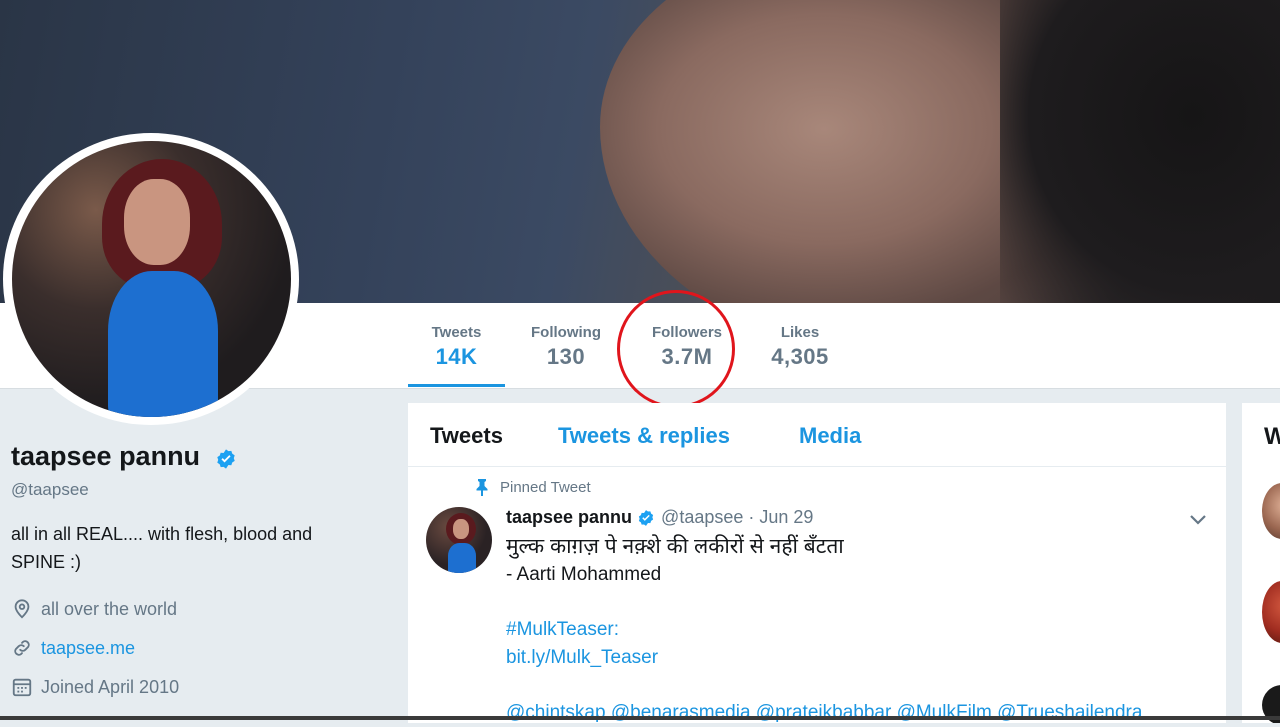 Image resolution: width=1280 pixels, height=727 pixels. I want to click on tab-media: Media, so click(830, 436).